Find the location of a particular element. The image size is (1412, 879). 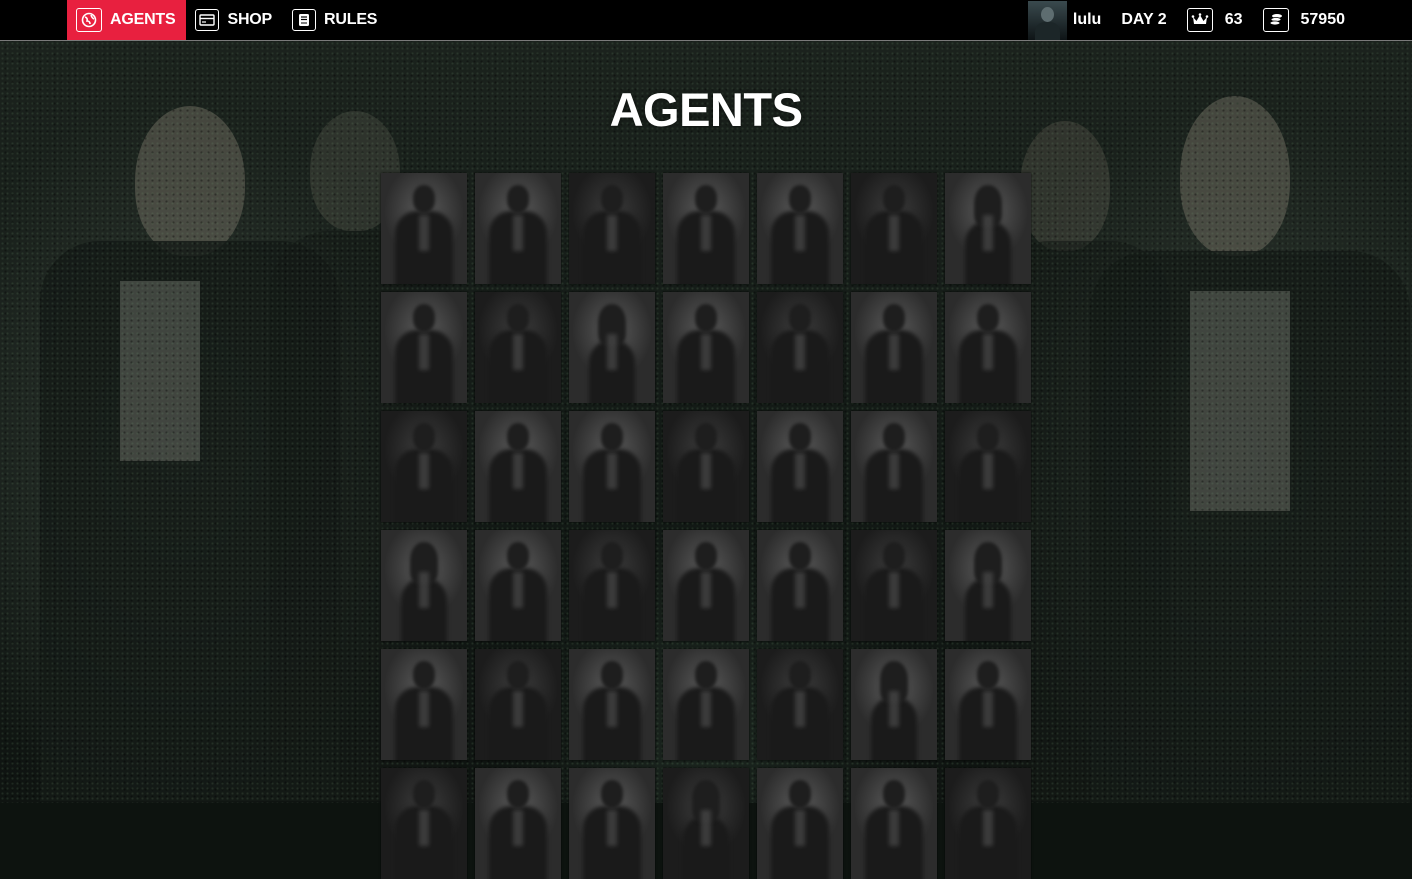

player-status: lulu DAY 2 63 57950 is located at coordinates (1186, 20).